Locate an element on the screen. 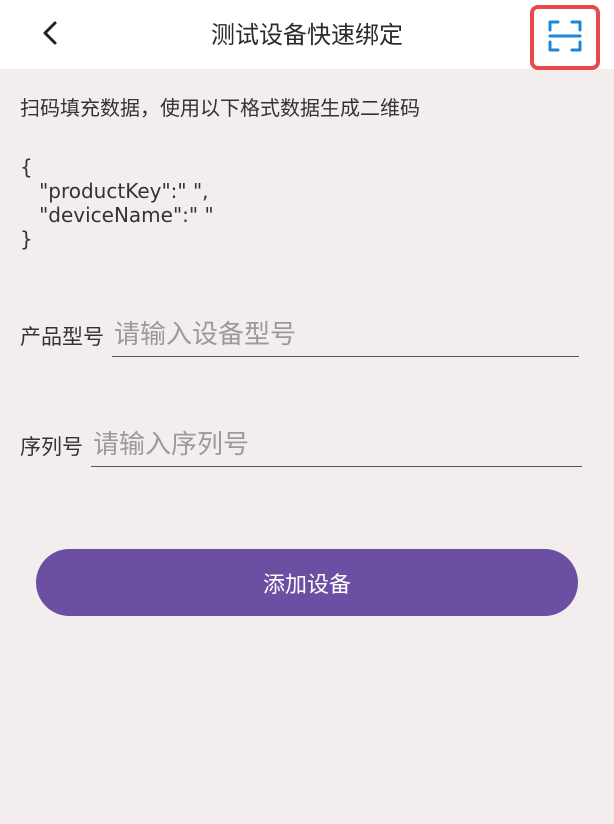  serial-number-input is located at coordinates (336, 448).